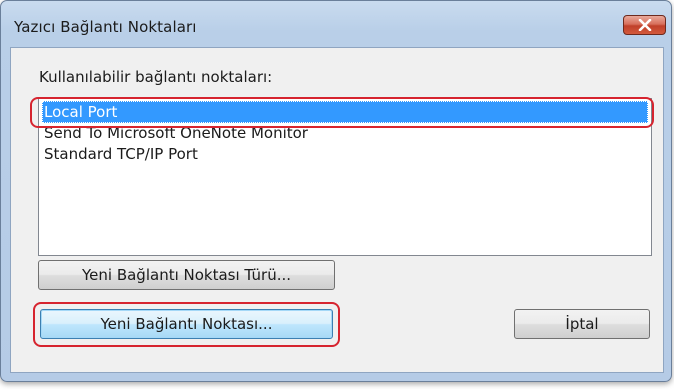 Image resolution: width=674 pixels, height=390 pixels. What do you see at coordinates (105, 27) in the screenshot?
I see `window-title: Yazıcı Bağlantı Noktaları` at bounding box center [105, 27].